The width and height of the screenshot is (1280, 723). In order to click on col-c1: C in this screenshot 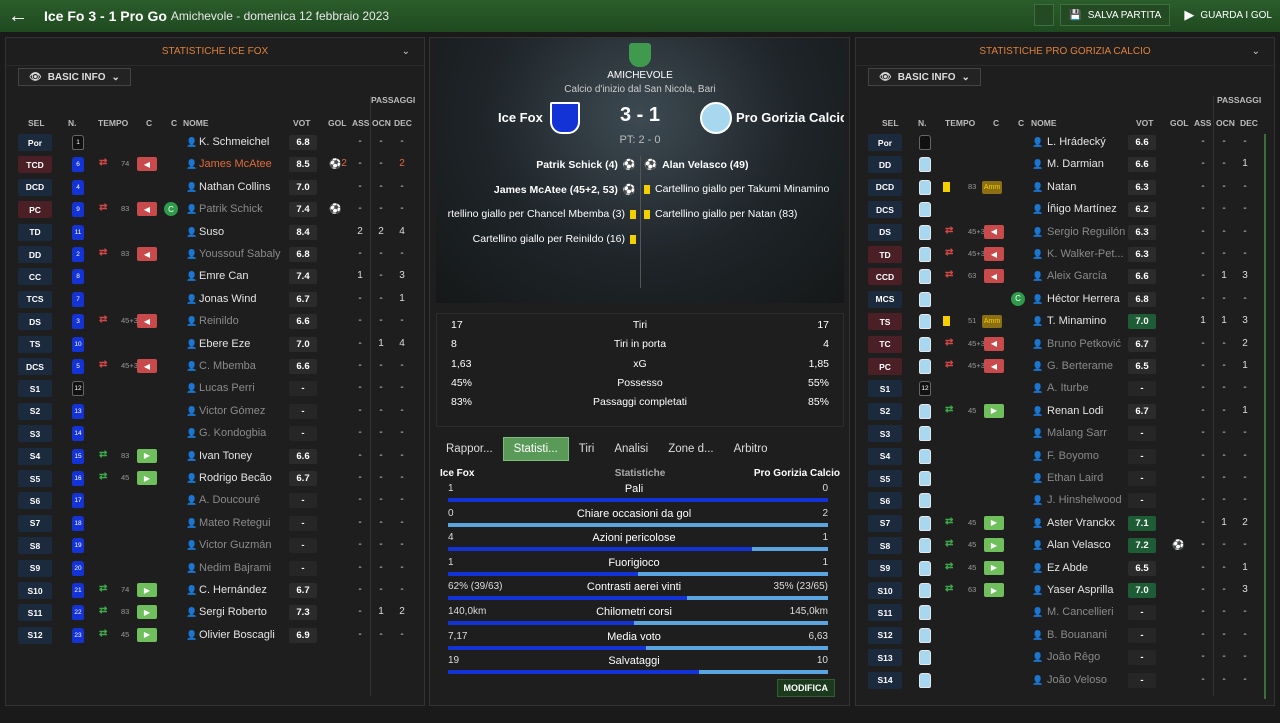, I will do `click(149, 123)`.